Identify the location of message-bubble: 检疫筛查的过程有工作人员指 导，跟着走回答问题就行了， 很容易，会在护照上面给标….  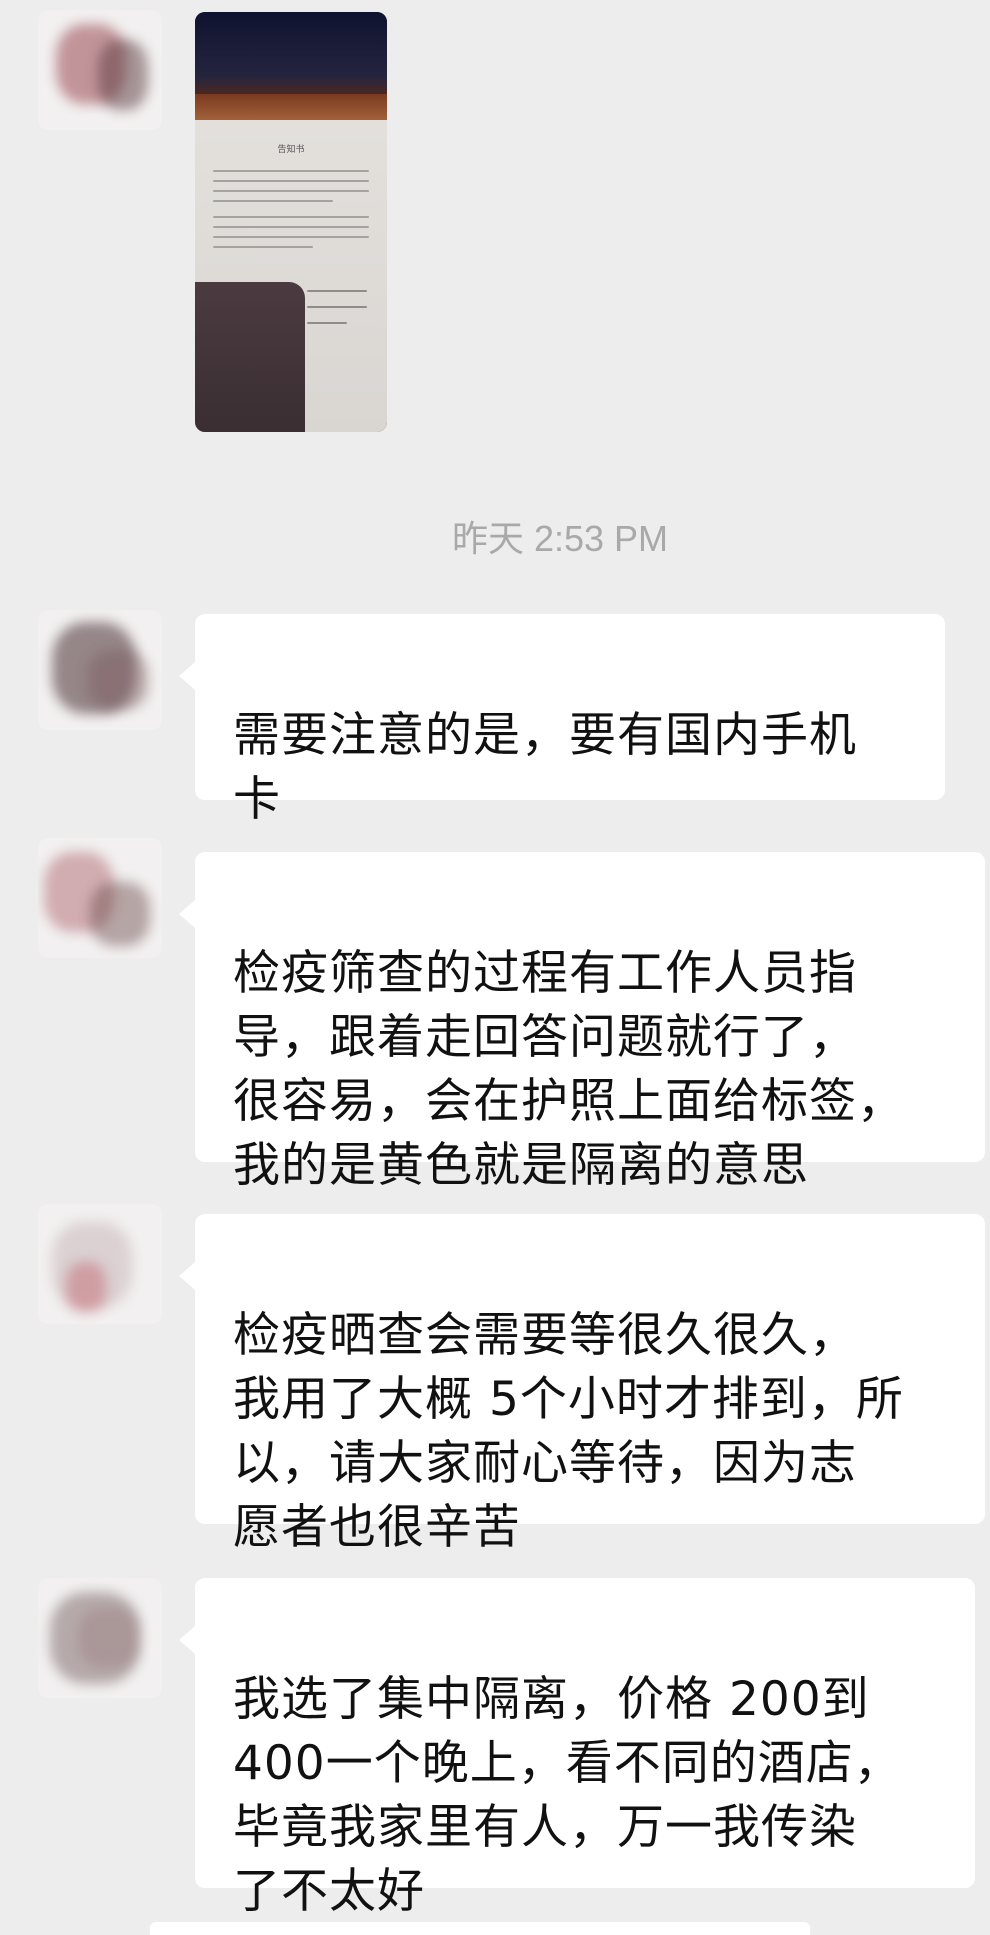
(582, 1022).